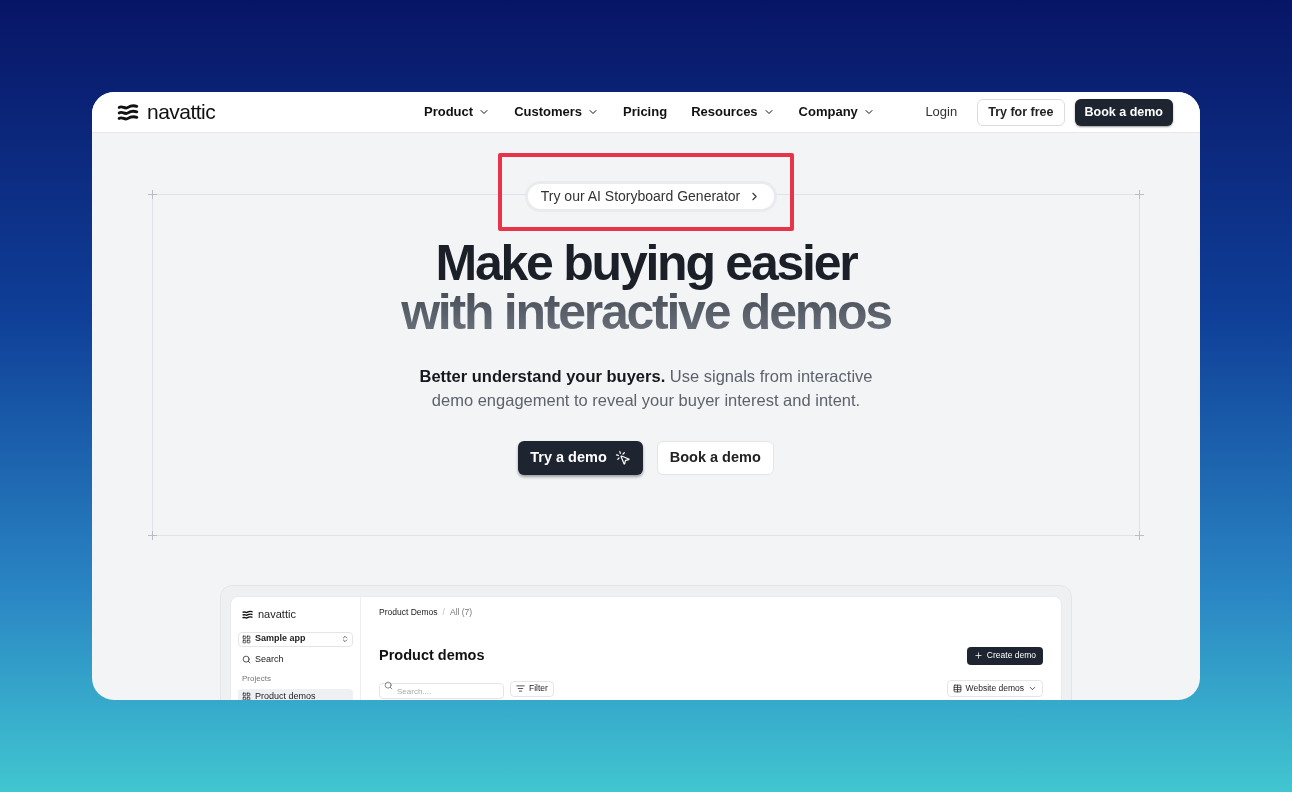  Describe the element at coordinates (645, 112) in the screenshot. I see `nav-link: Pricing` at that location.